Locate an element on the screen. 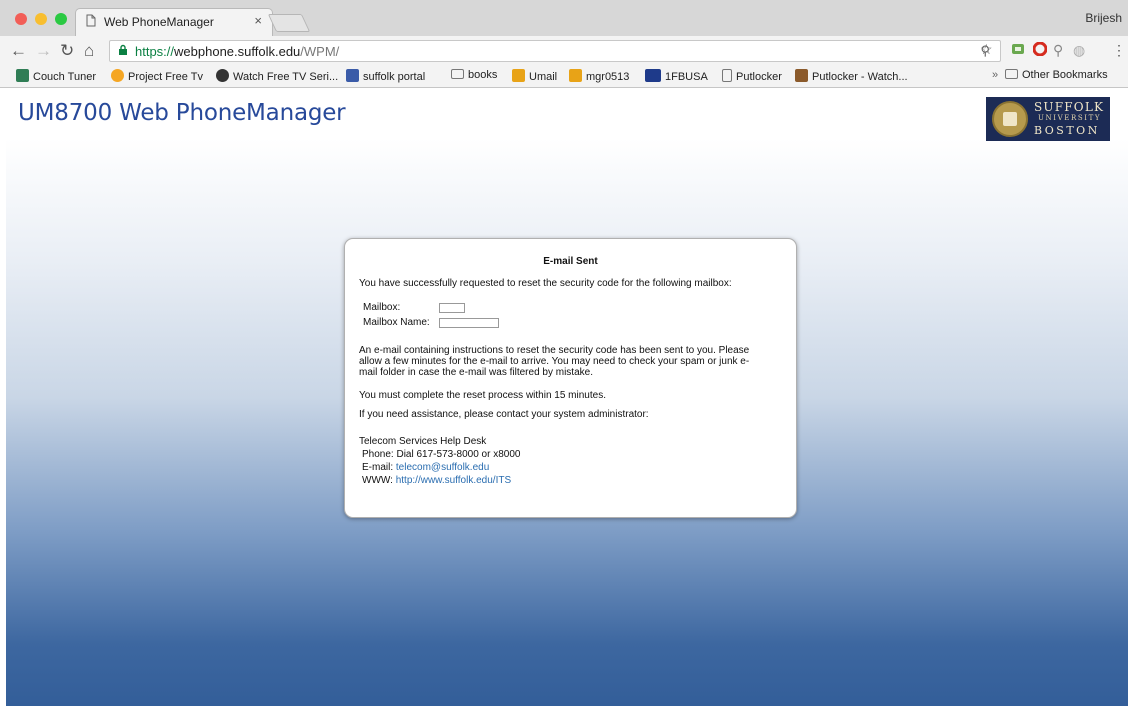 Image resolution: width=1128 pixels, height=706 pixels. profile-name: Brijesh is located at coordinates (1103, 18).